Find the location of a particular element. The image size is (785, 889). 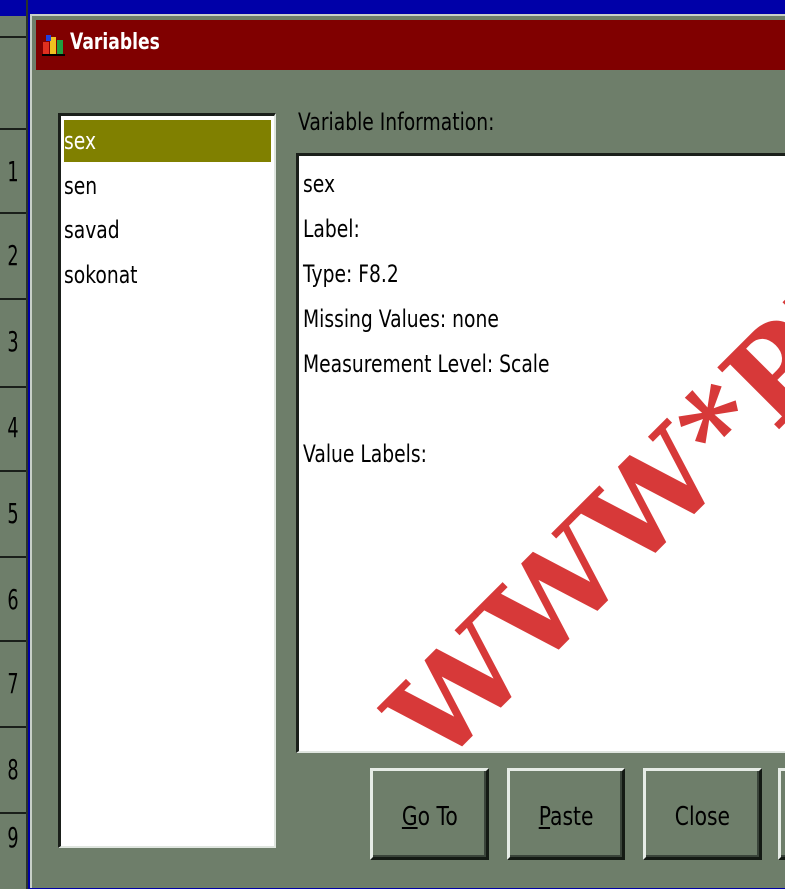

go-to-label: o To is located at coordinates (437, 817).